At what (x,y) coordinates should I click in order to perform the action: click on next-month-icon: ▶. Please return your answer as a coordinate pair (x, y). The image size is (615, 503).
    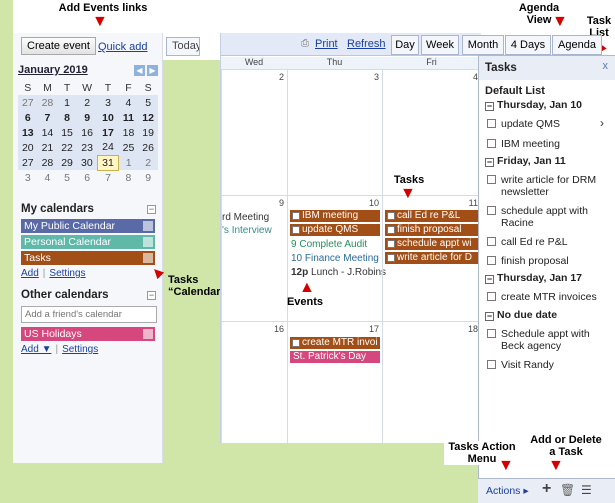
    Looking at the image, I should click on (152, 70).